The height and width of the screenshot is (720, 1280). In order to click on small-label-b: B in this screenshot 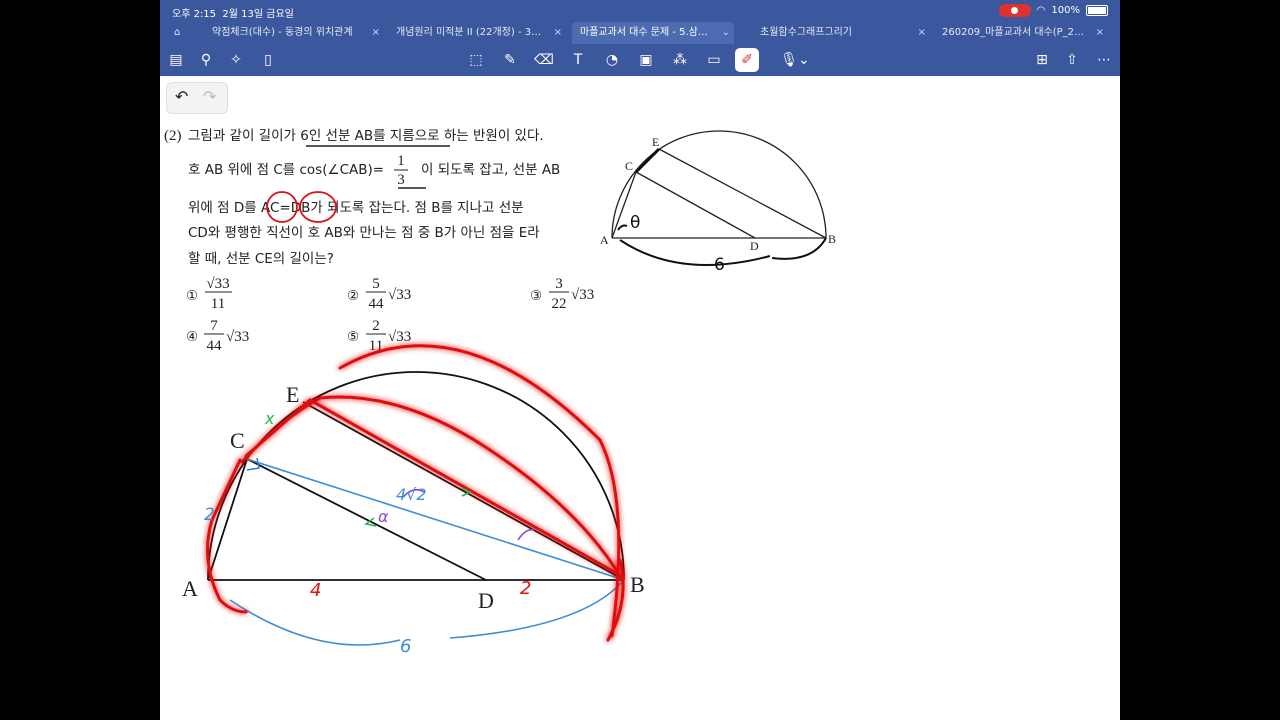, I will do `click(832, 239)`.